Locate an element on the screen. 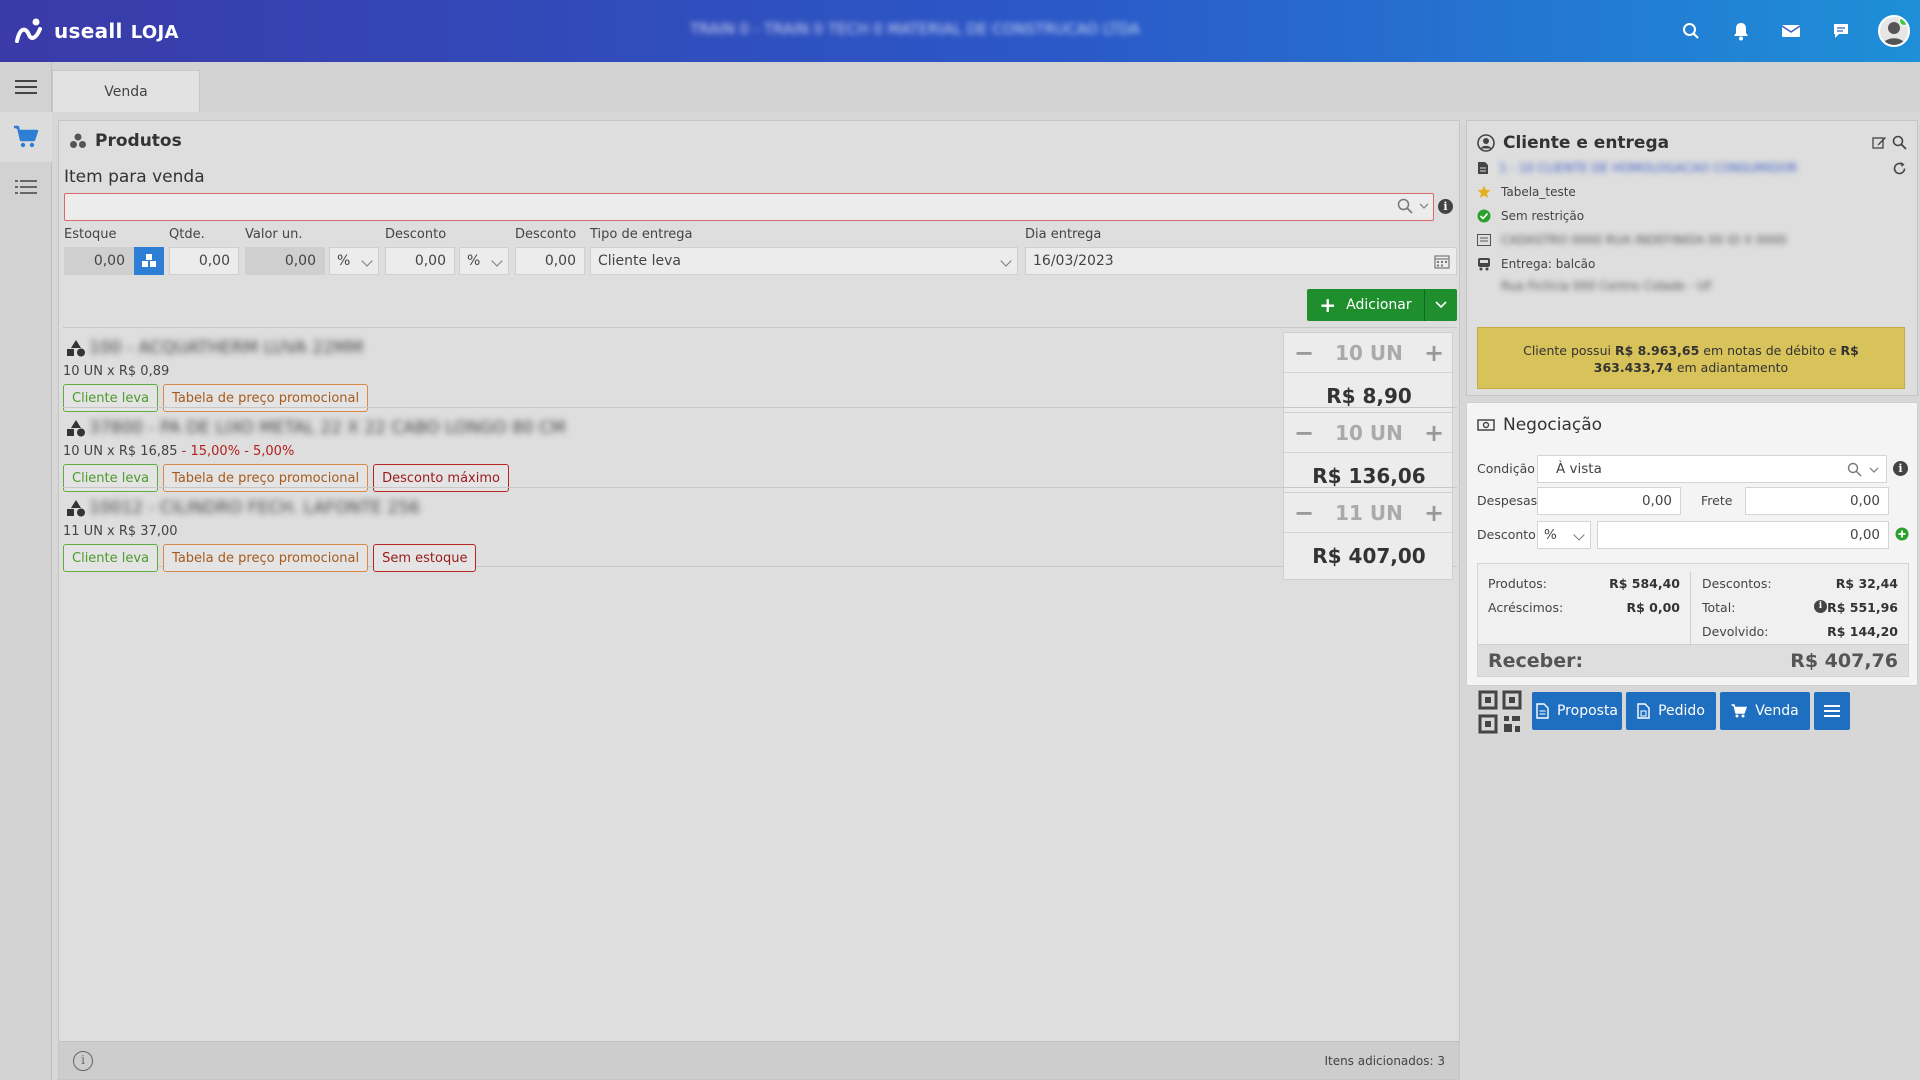 This screenshot has width=1920, height=1080. left-rail is located at coordinates (26, 571).